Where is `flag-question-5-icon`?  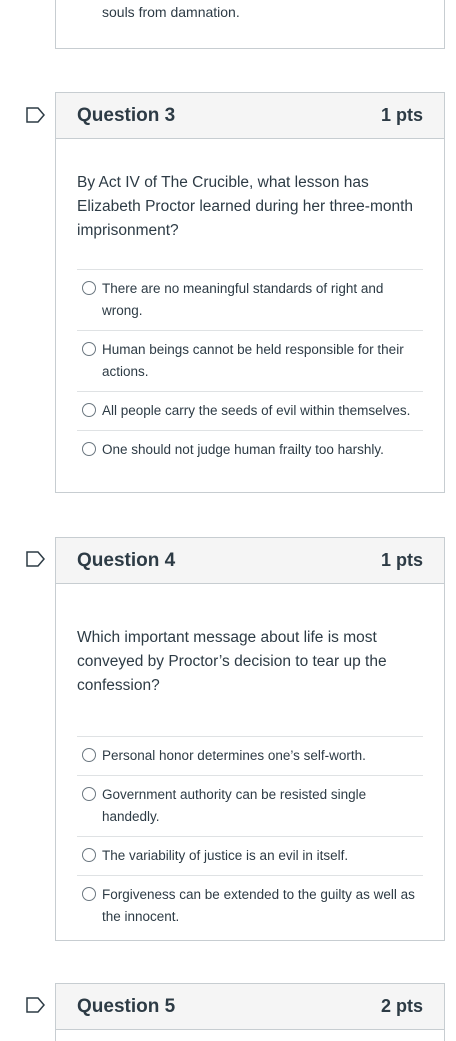 flag-question-5-icon is located at coordinates (36, 1005).